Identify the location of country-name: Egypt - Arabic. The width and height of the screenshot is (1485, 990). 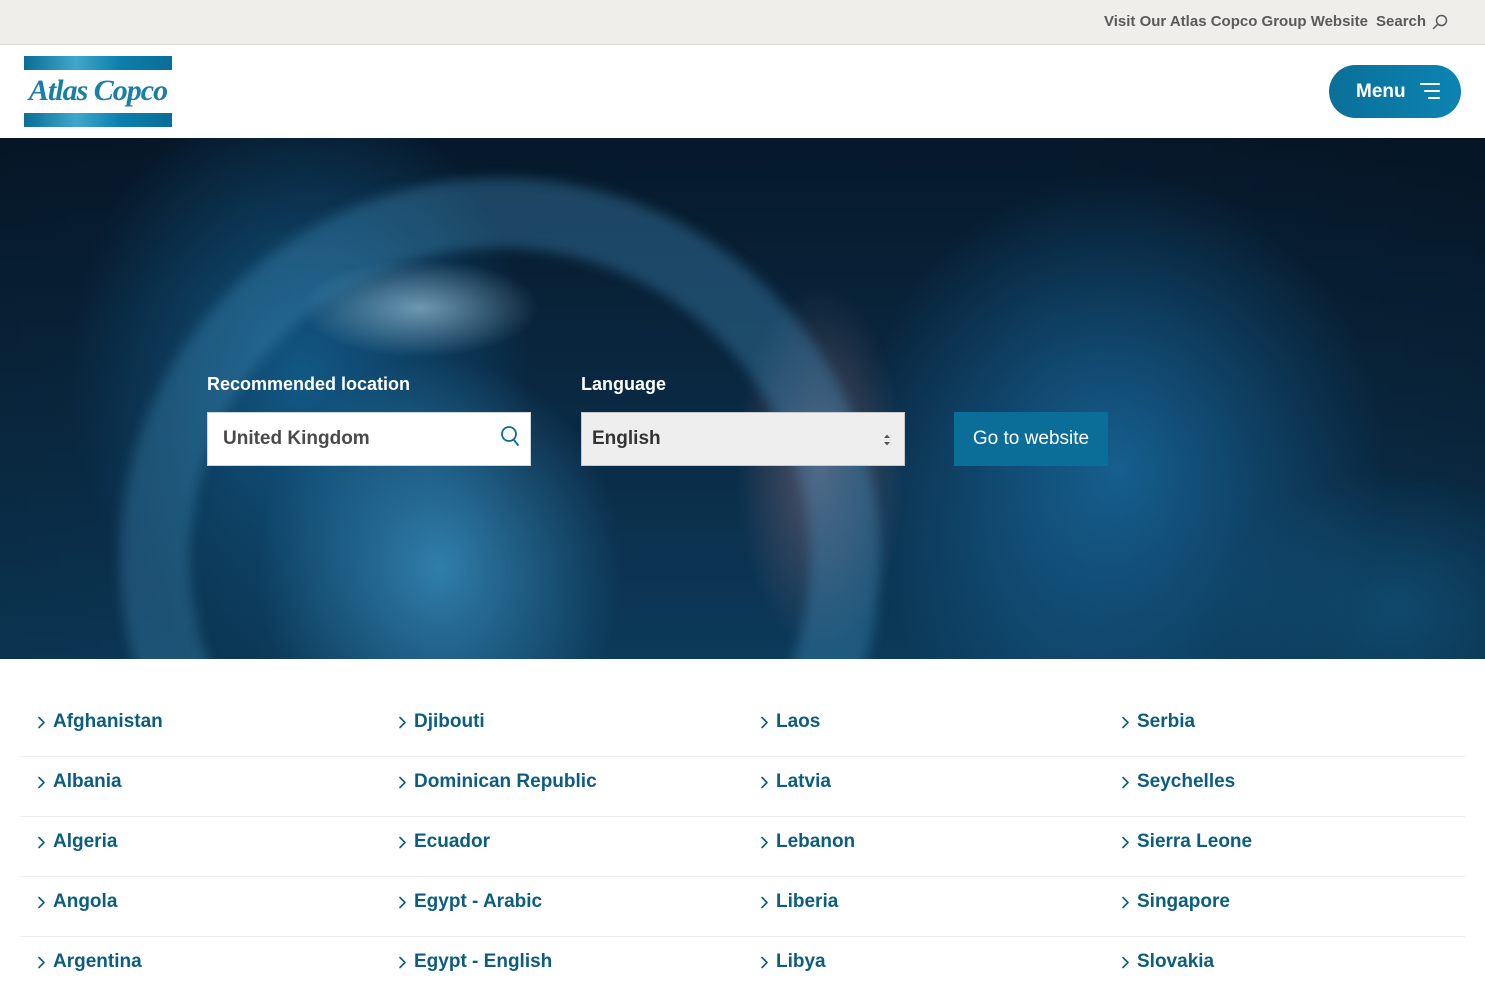
(478, 901).